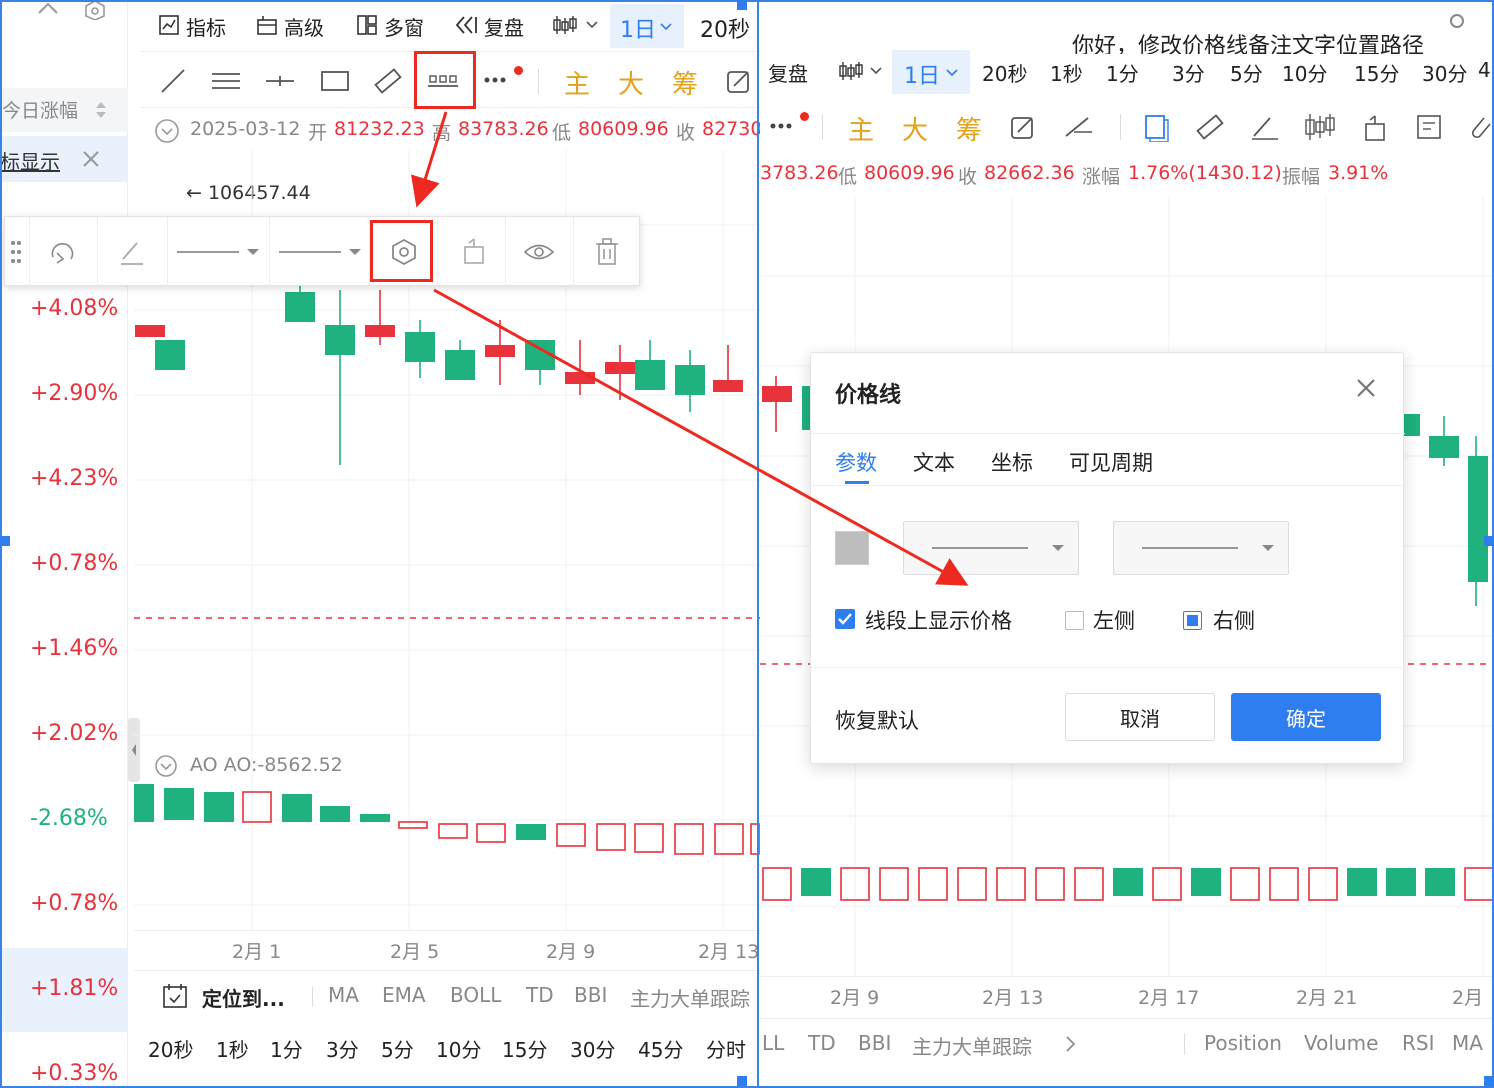 This screenshot has height=1088, width=1494. What do you see at coordinates (1192, 620) in the screenshot?
I see `right-checkbox` at bounding box center [1192, 620].